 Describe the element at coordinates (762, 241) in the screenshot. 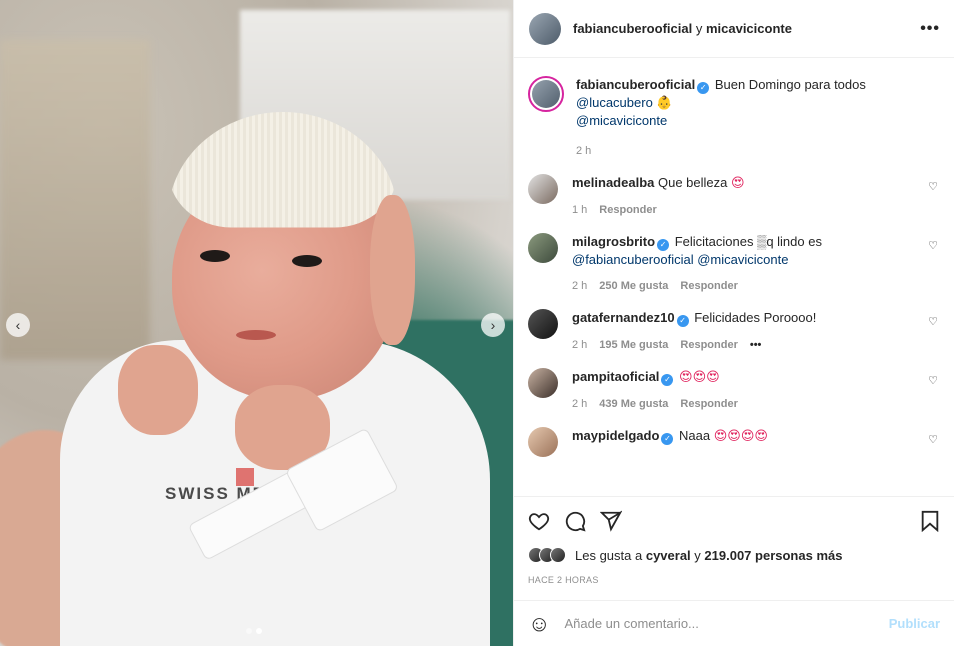

I see `flag-emoji-icon: ▒` at that location.